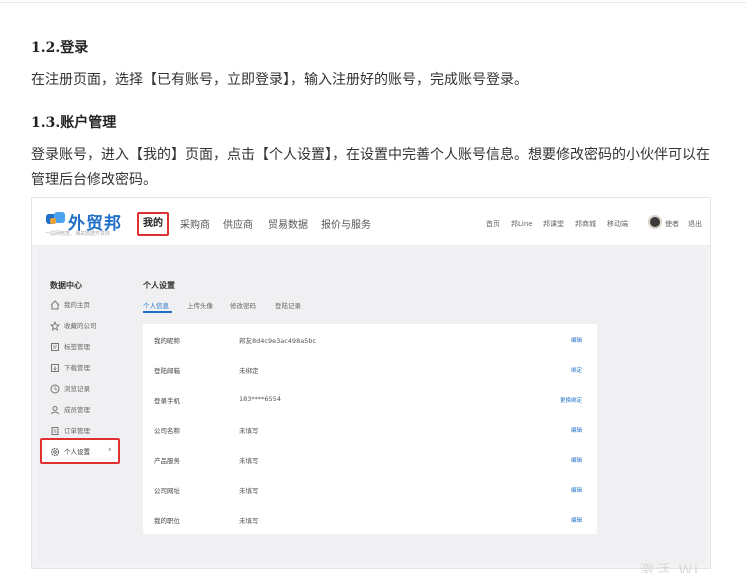 The width and height of the screenshot is (746, 573). Describe the element at coordinates (576, 430) in the screenshot. I see `edit-company-link: 编辑` at that location.